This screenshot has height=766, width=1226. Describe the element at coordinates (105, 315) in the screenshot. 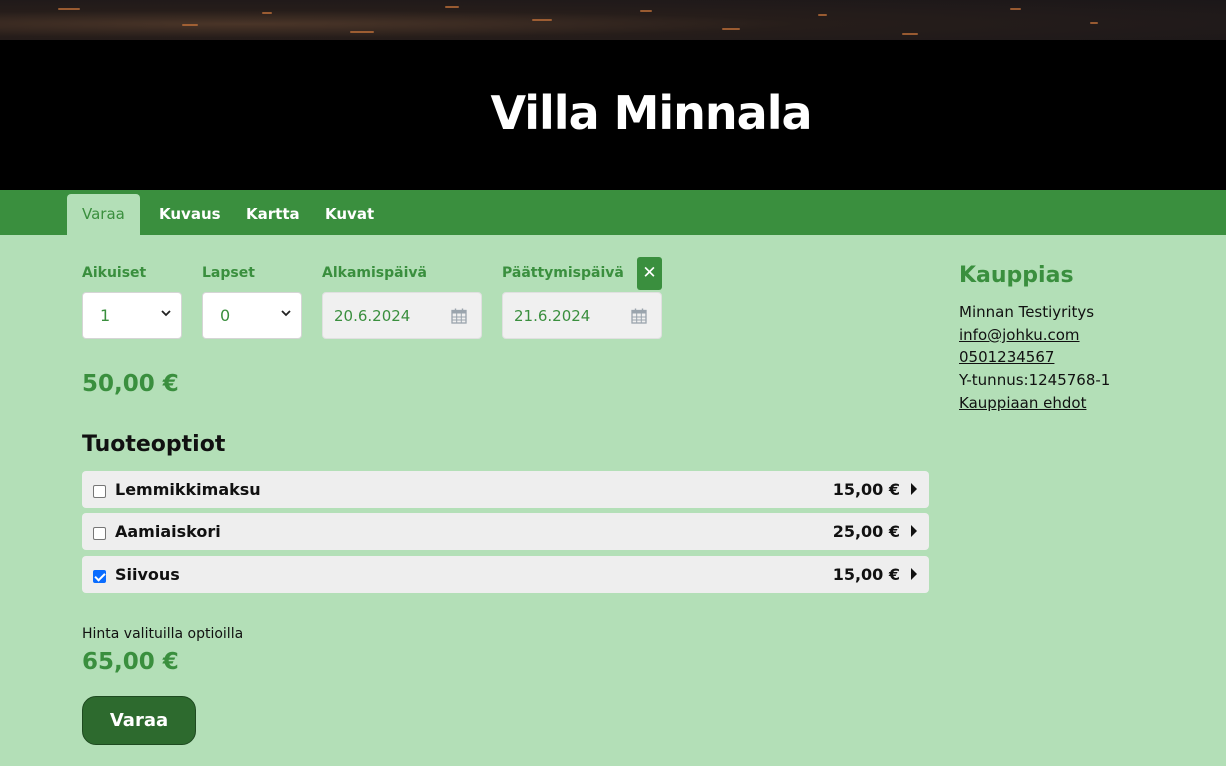

I see `adults-value: 1` at that location.